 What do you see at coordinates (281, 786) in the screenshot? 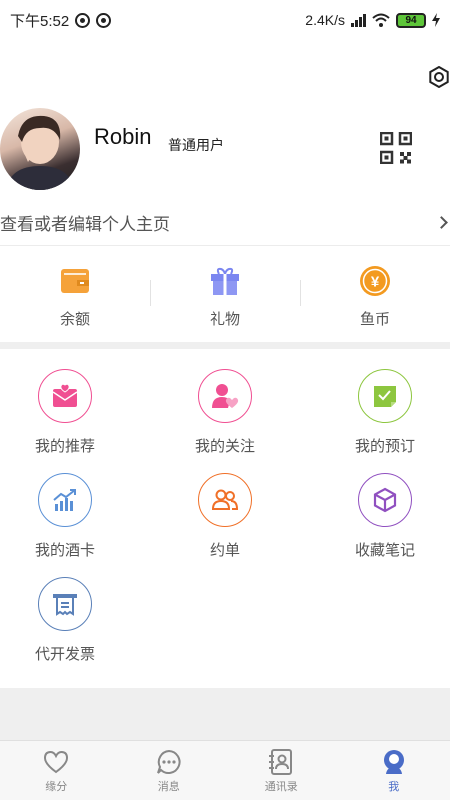
I see `nav-label-contacts: 通讯录` at bounding box center [281, 786].